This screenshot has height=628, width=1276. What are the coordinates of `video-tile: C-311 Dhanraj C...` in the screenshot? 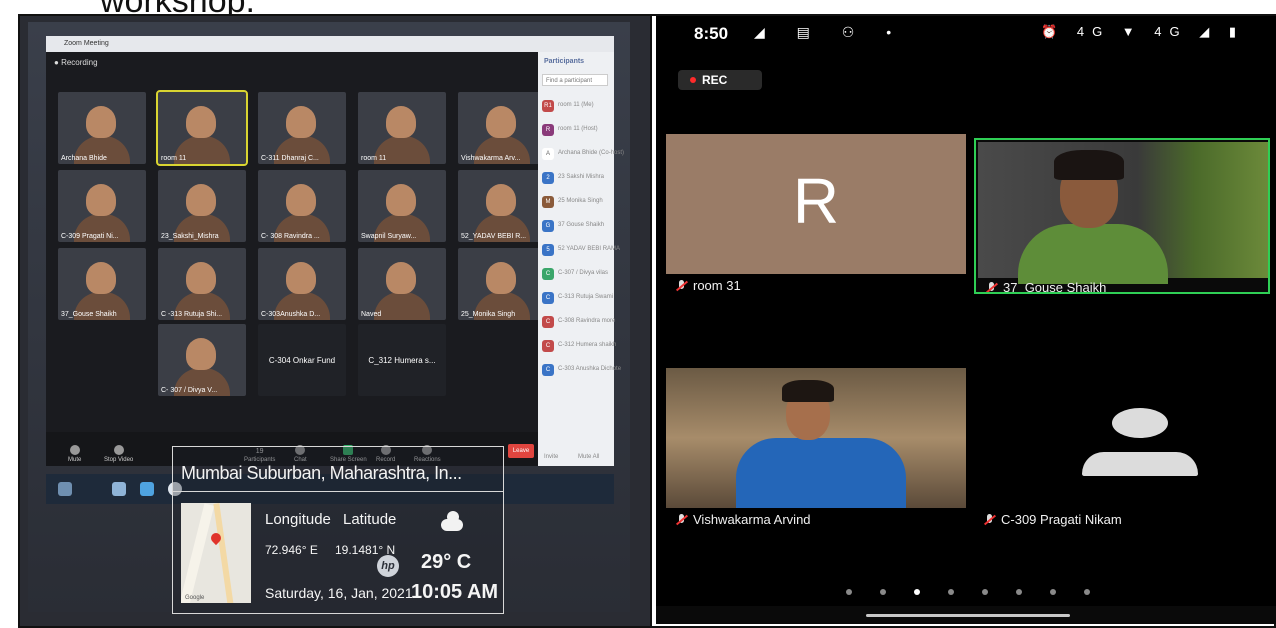 It's located at (302, 128).